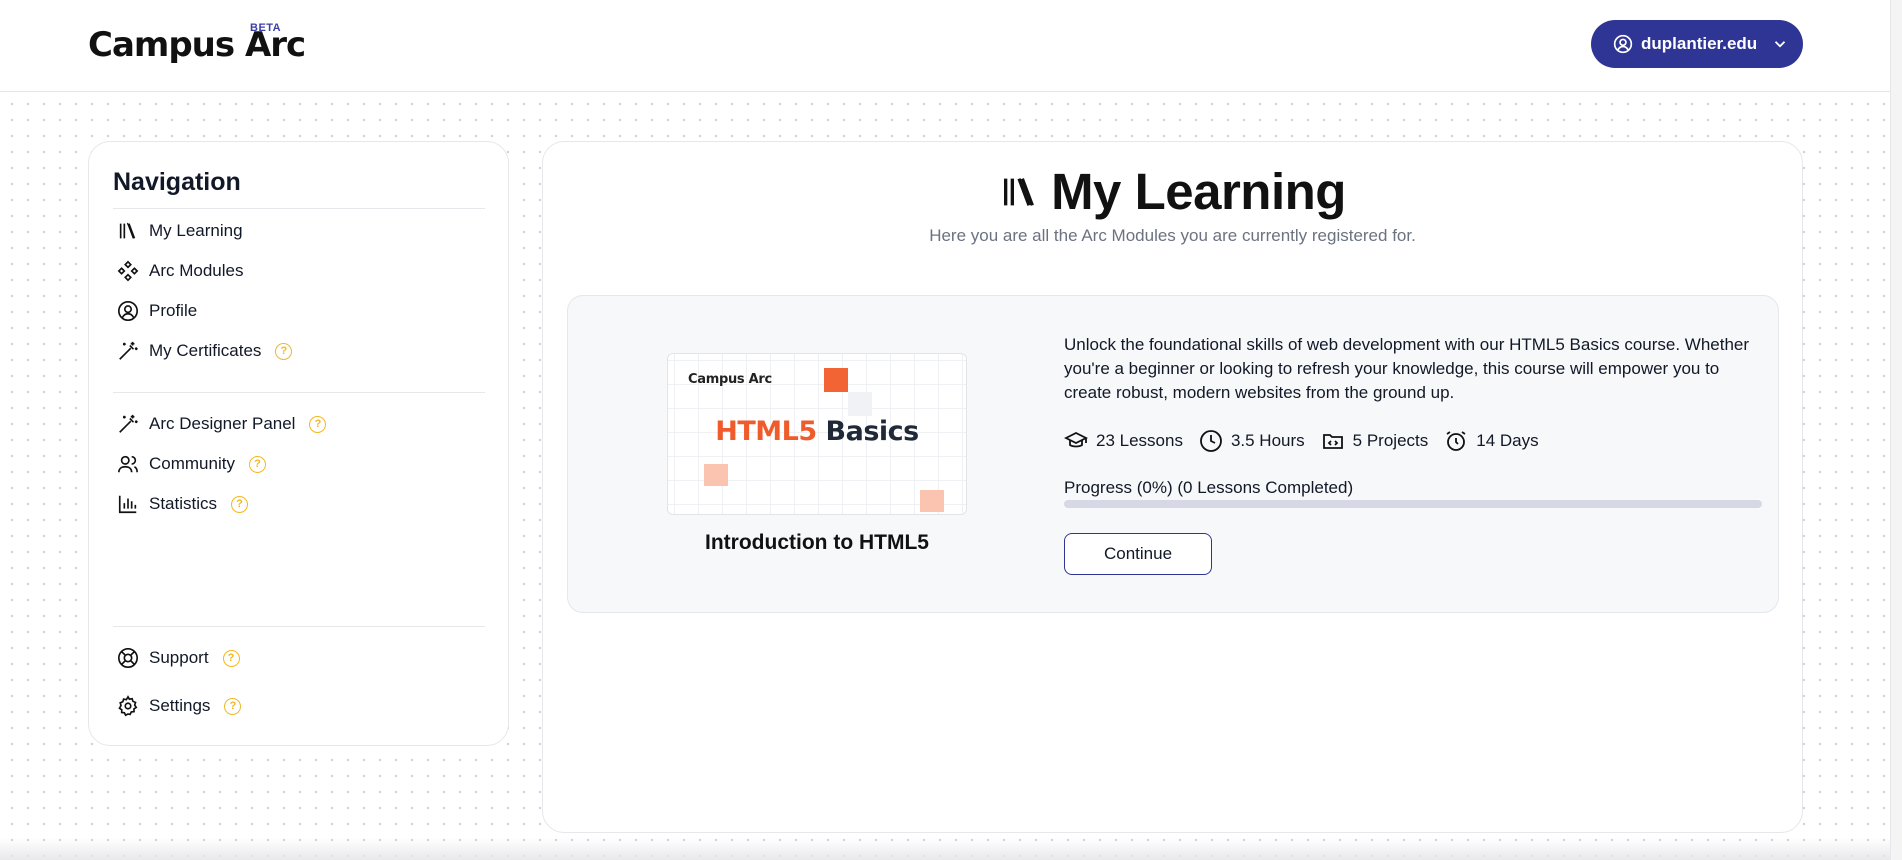  What do you see at coordinates (1507, 440) in the screenshot?
I see `stat-days-label: 14 Days` at bounding box center [1507, 440].